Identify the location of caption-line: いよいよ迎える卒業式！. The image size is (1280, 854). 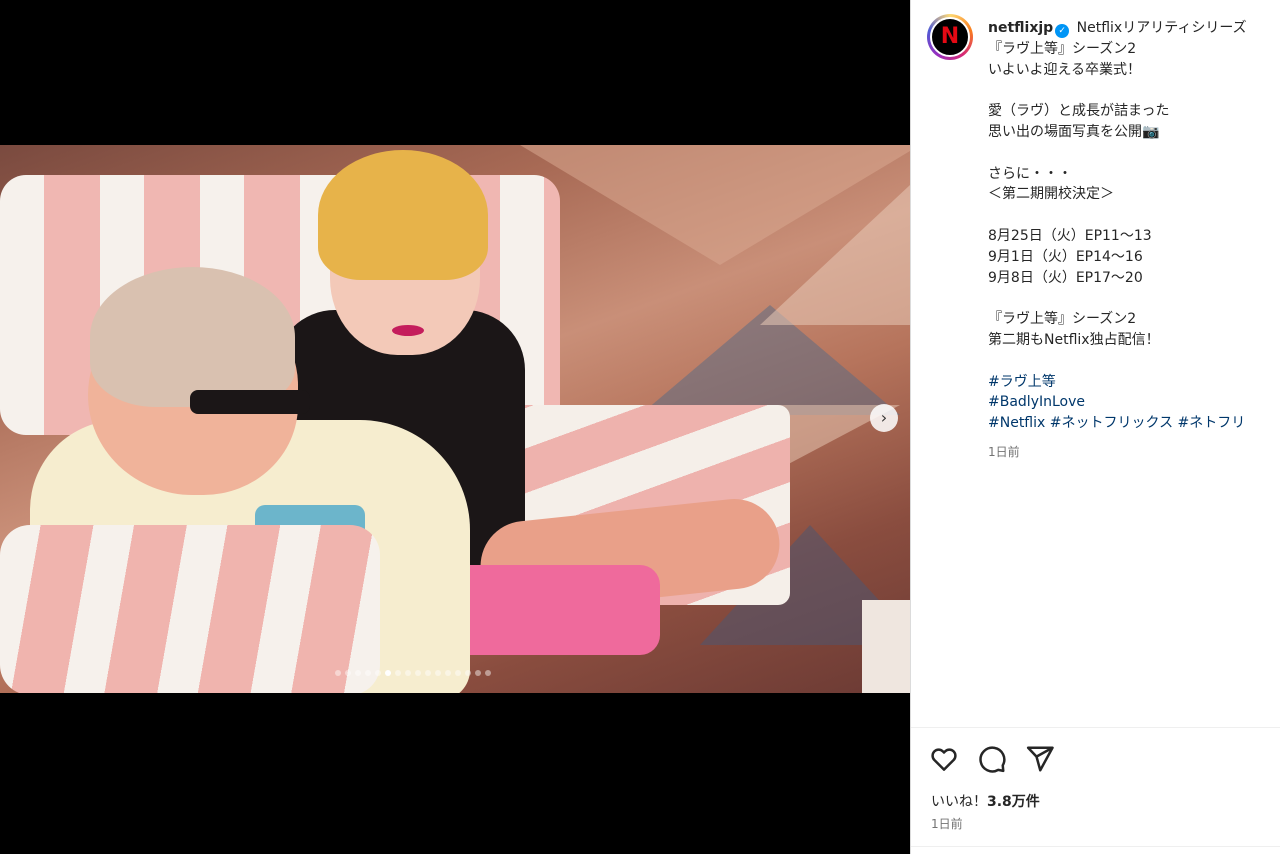
(1065, 69).